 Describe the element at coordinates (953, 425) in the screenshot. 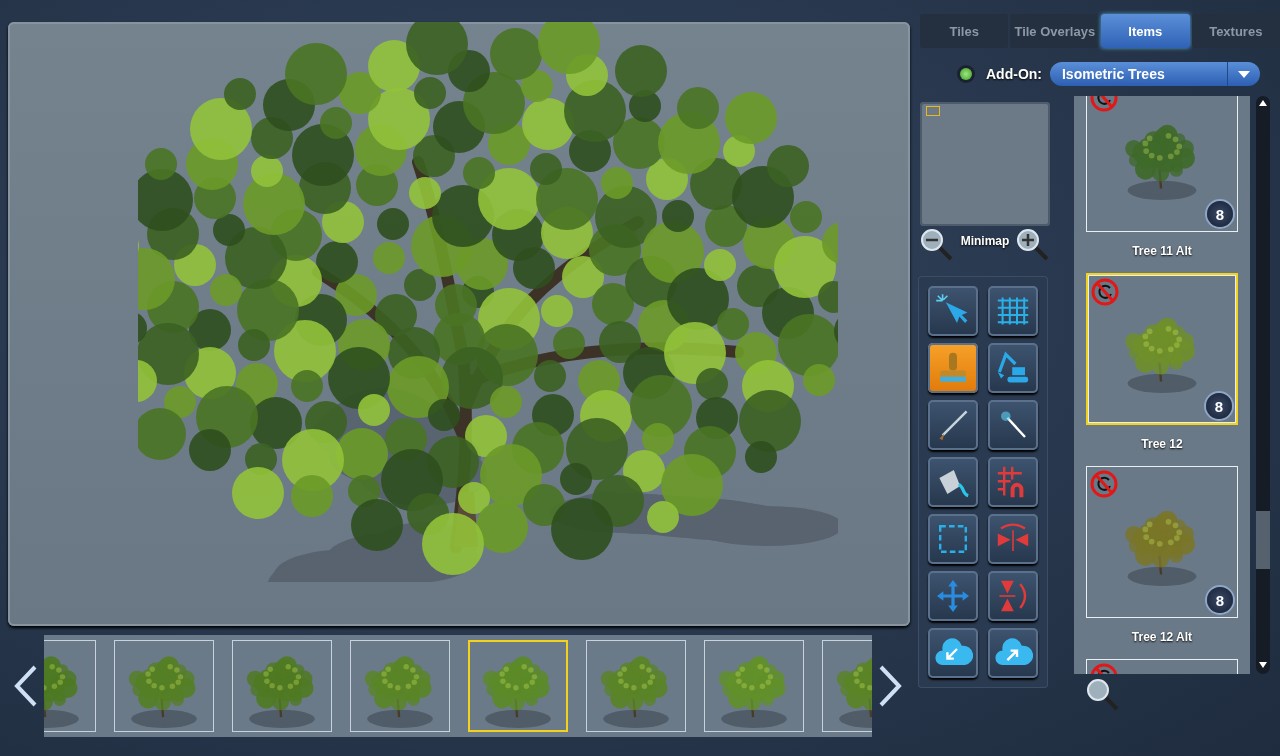

I see `brush-tool-button` at that location.